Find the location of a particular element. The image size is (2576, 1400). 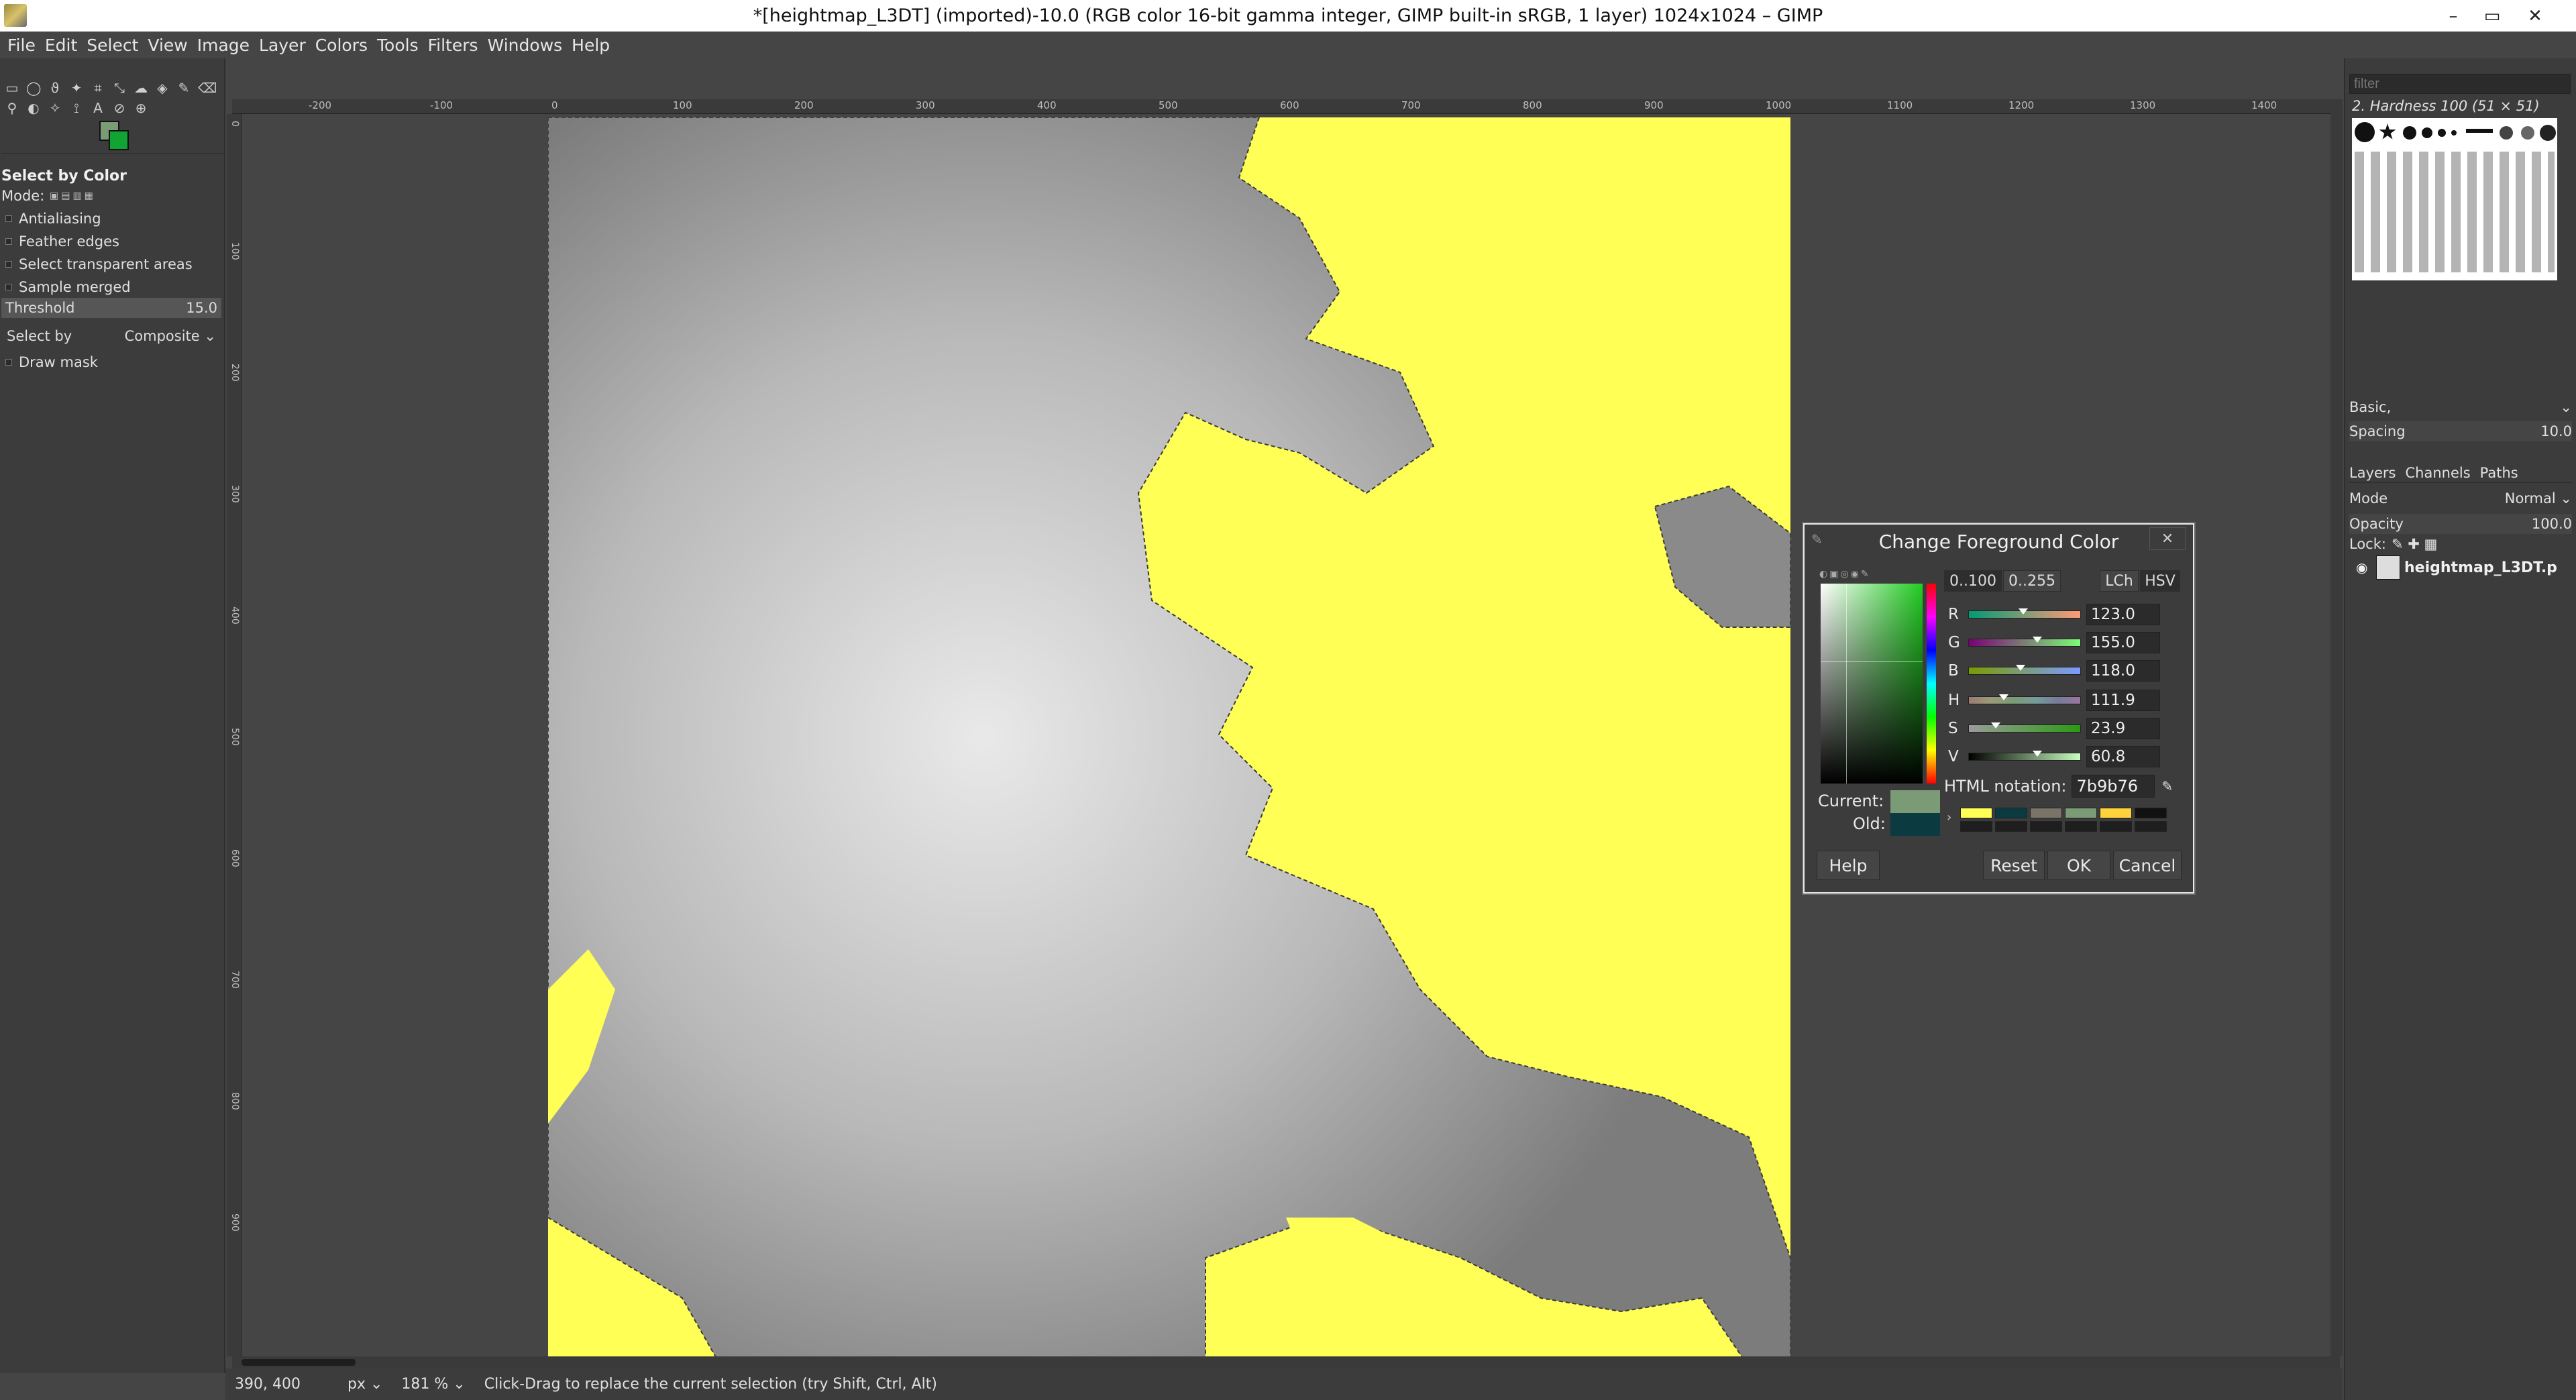

antialiasing-checkbox: Antialiasing is located at coordinates (112, 218).